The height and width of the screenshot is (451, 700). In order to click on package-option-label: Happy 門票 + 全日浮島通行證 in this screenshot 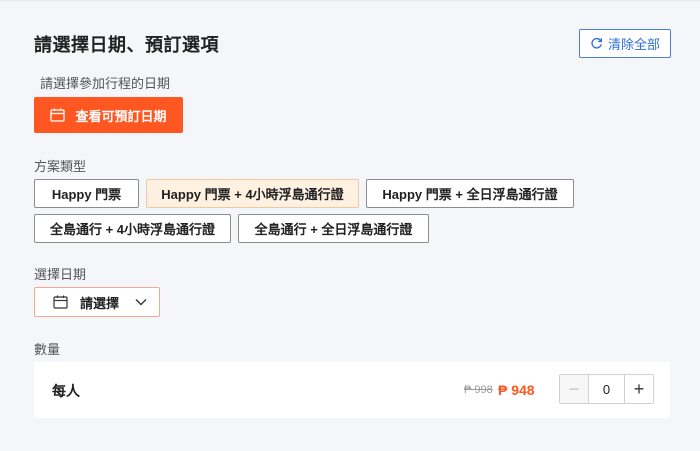, I will do `click(470, 194)`.